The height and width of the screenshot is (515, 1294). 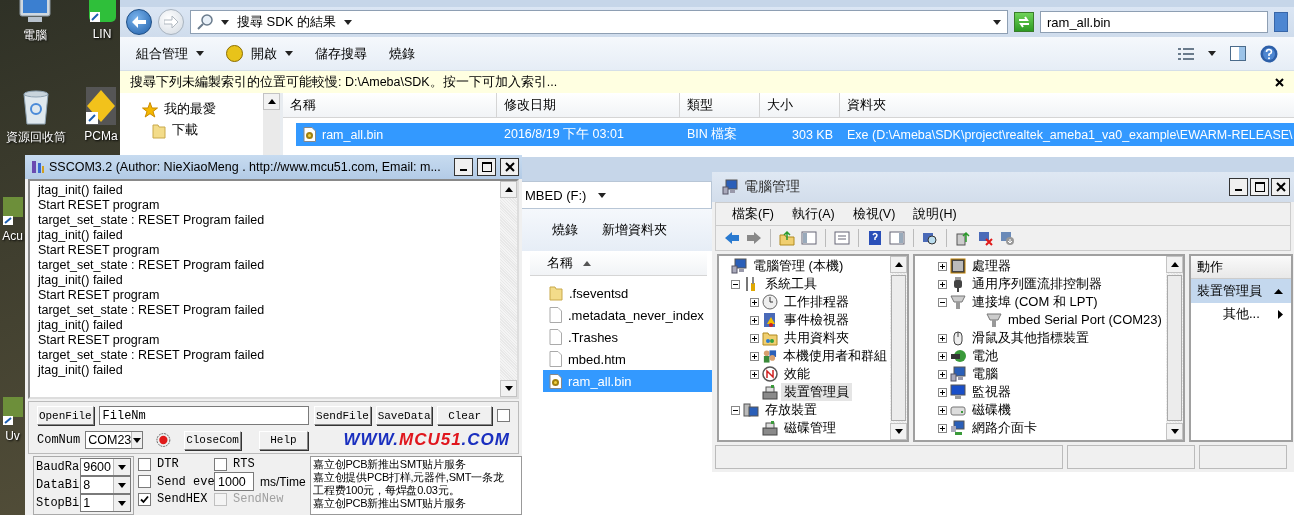 I want to click on preview-pane-icon, so click(x=1238, y=53).